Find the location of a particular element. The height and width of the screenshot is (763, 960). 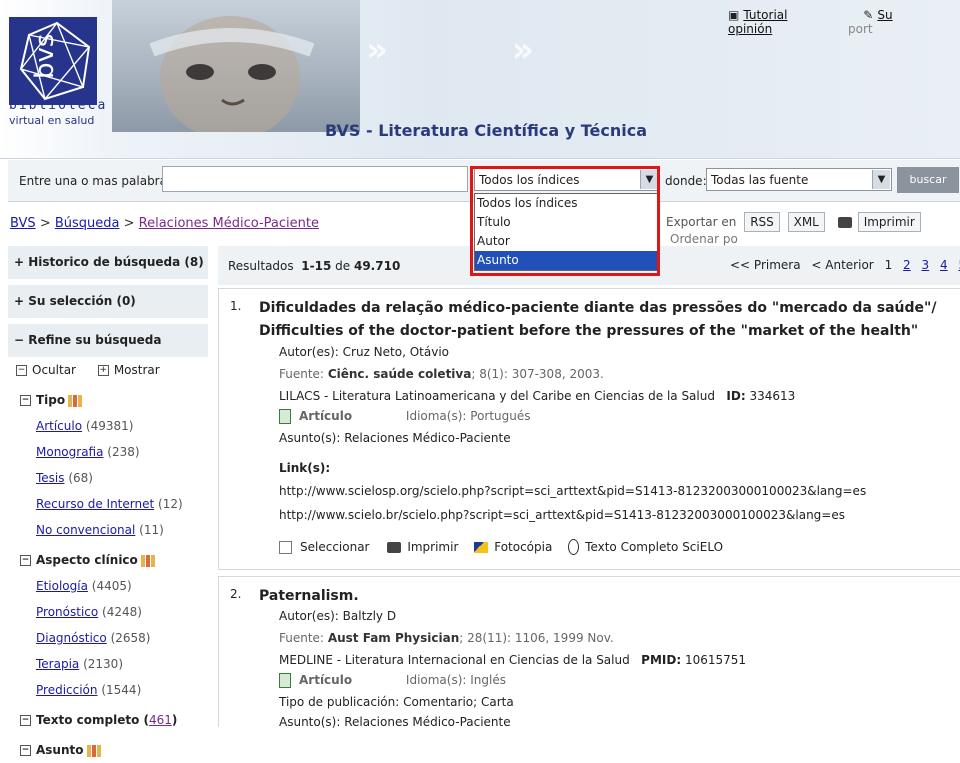

facet-item: No convencional (11) is located at coordinates (100, 530).